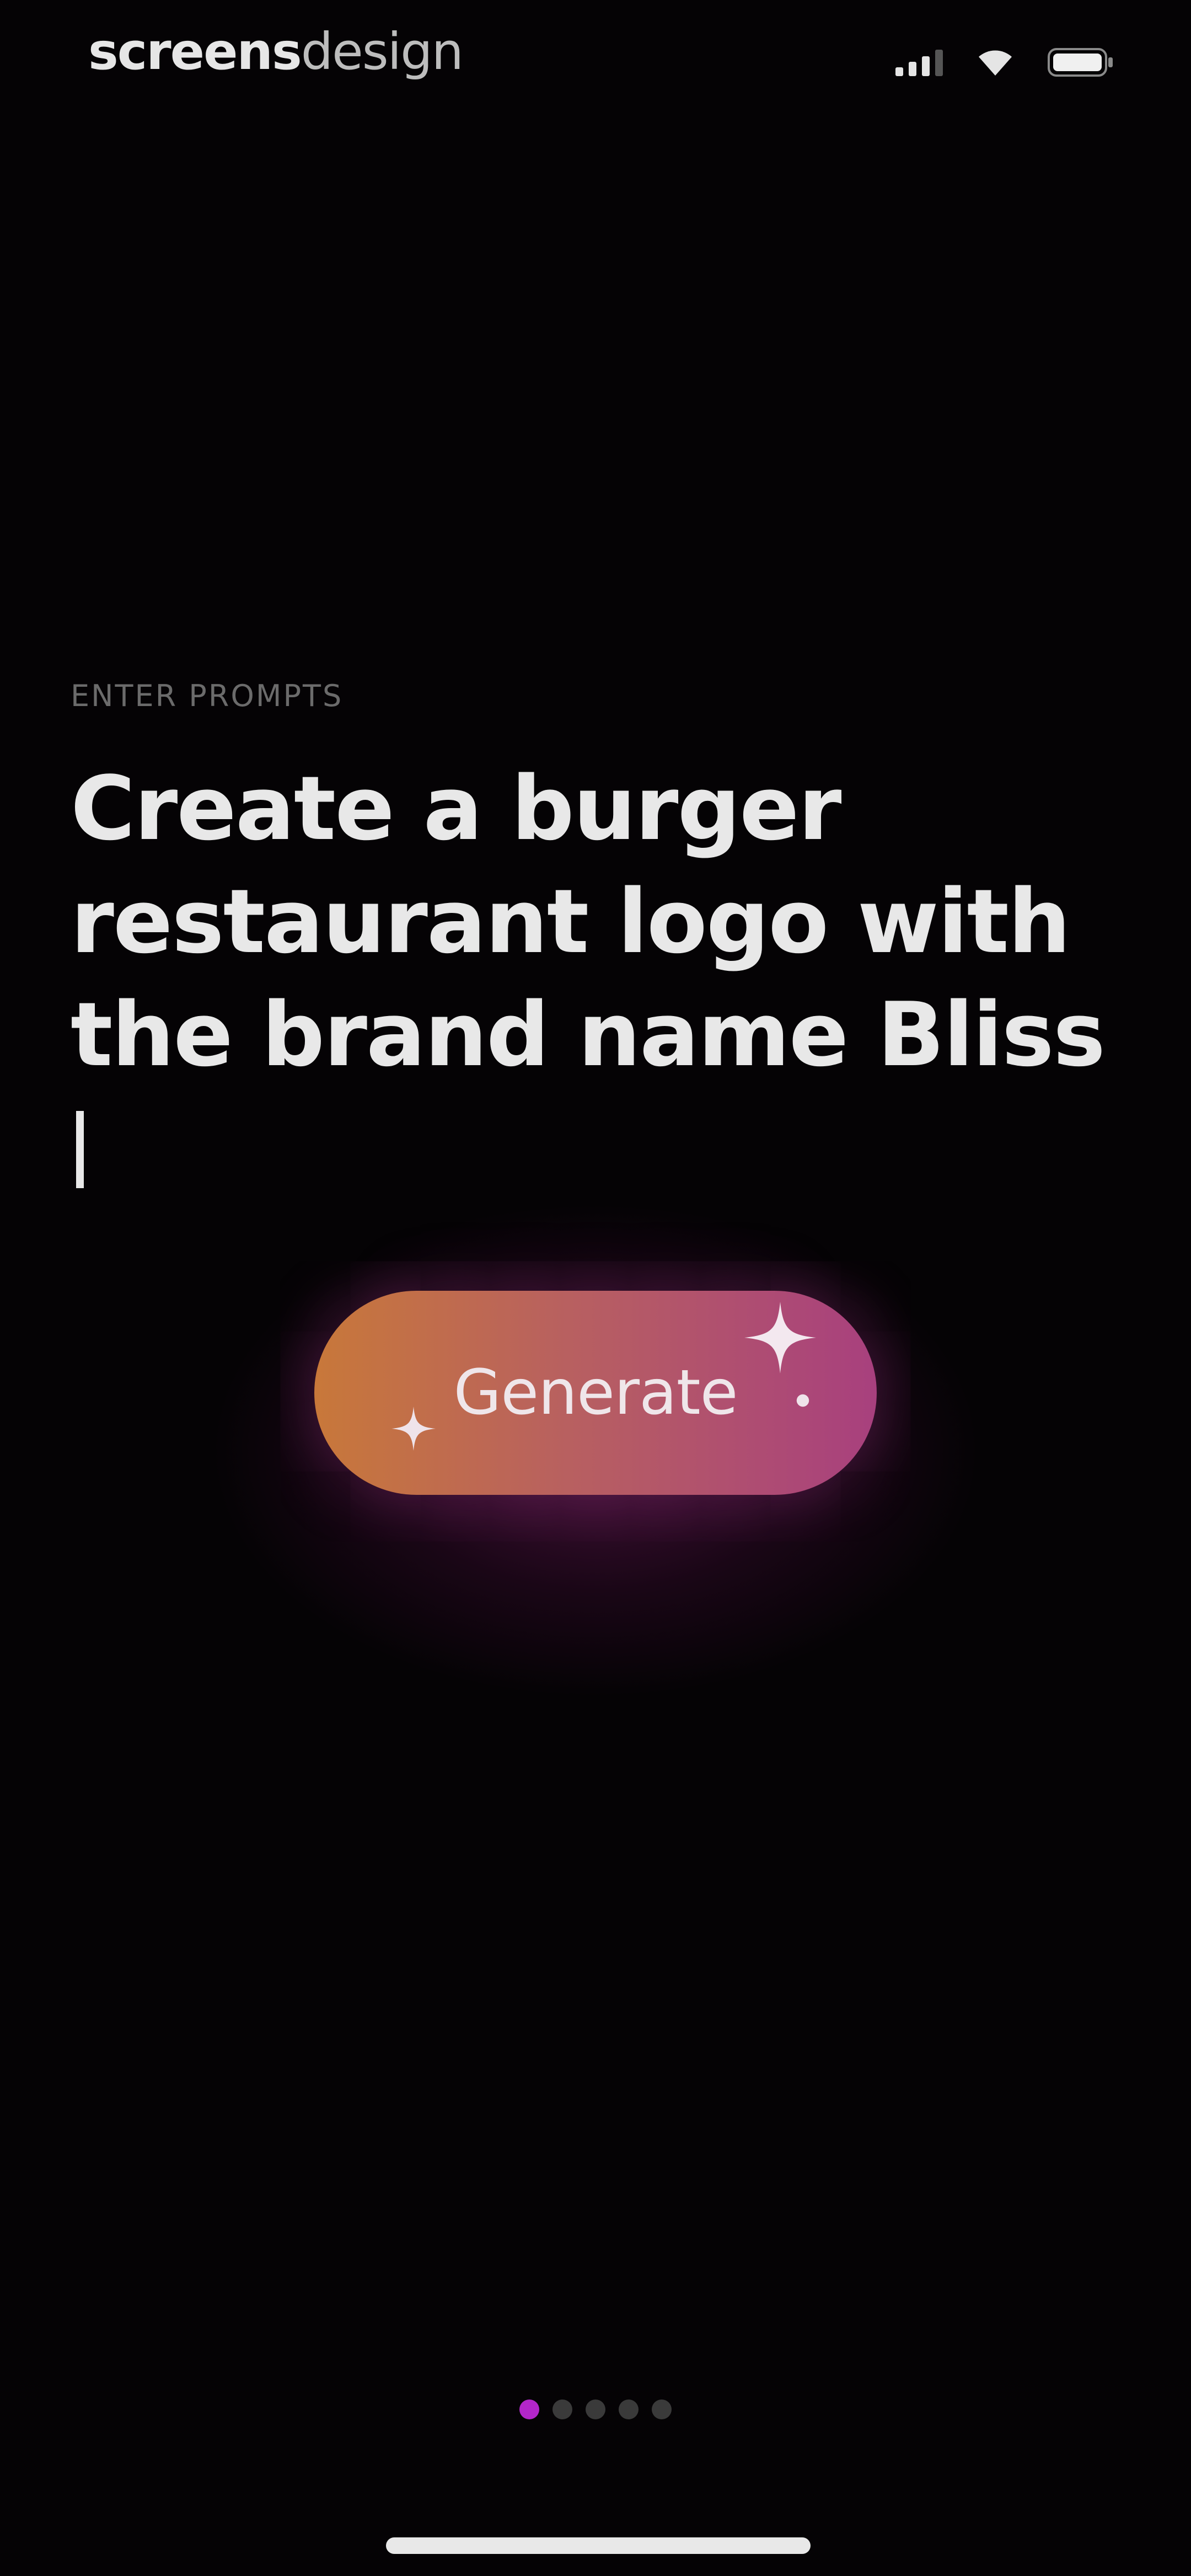 This screenshot has height=2576, width=1191. What do you see at coordinates (414, 1429) in the screenshot?
I see `sparkle-small-icon` at bounding box center [414, 1429].